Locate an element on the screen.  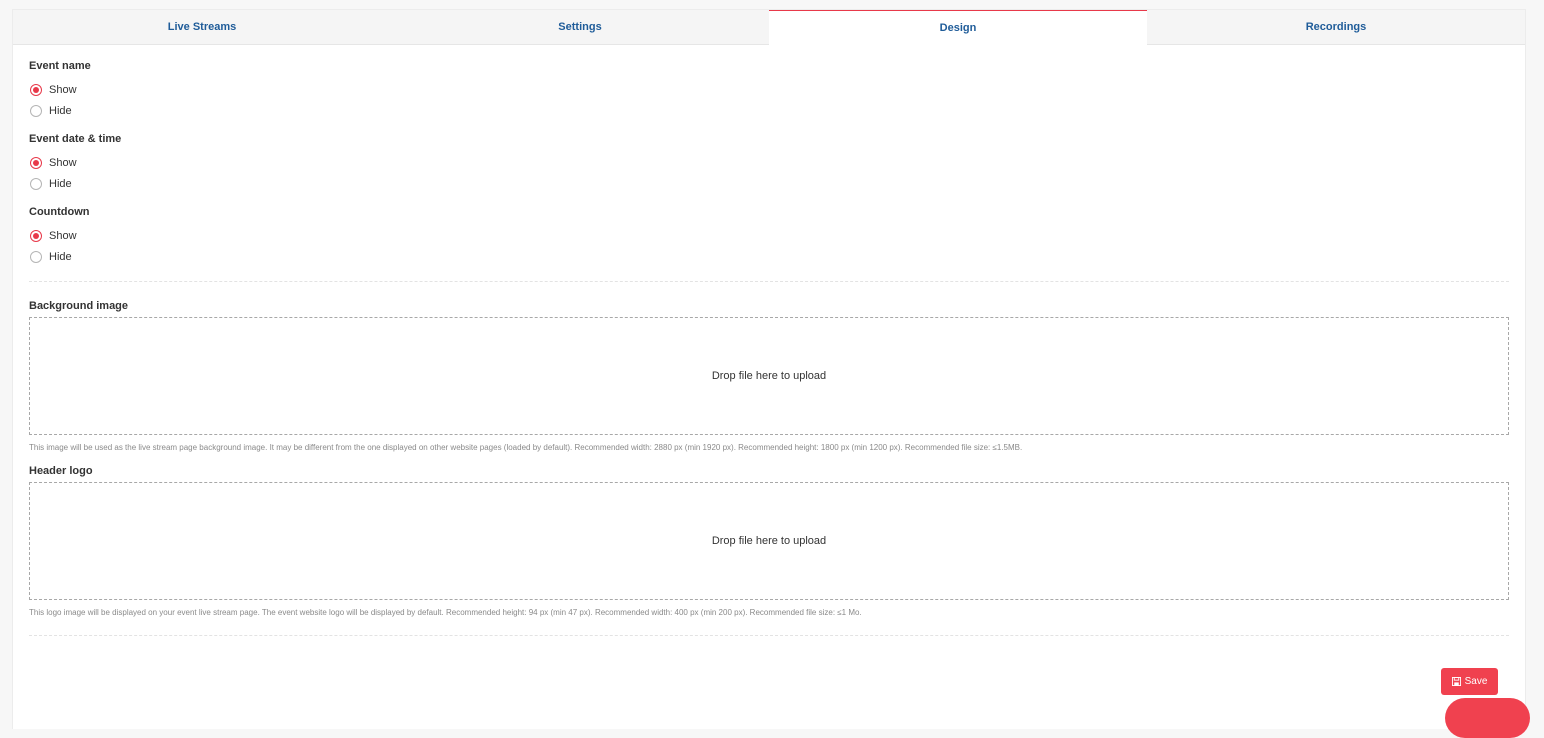
event-name-show-label: Show is located at coordinates (63, 89).